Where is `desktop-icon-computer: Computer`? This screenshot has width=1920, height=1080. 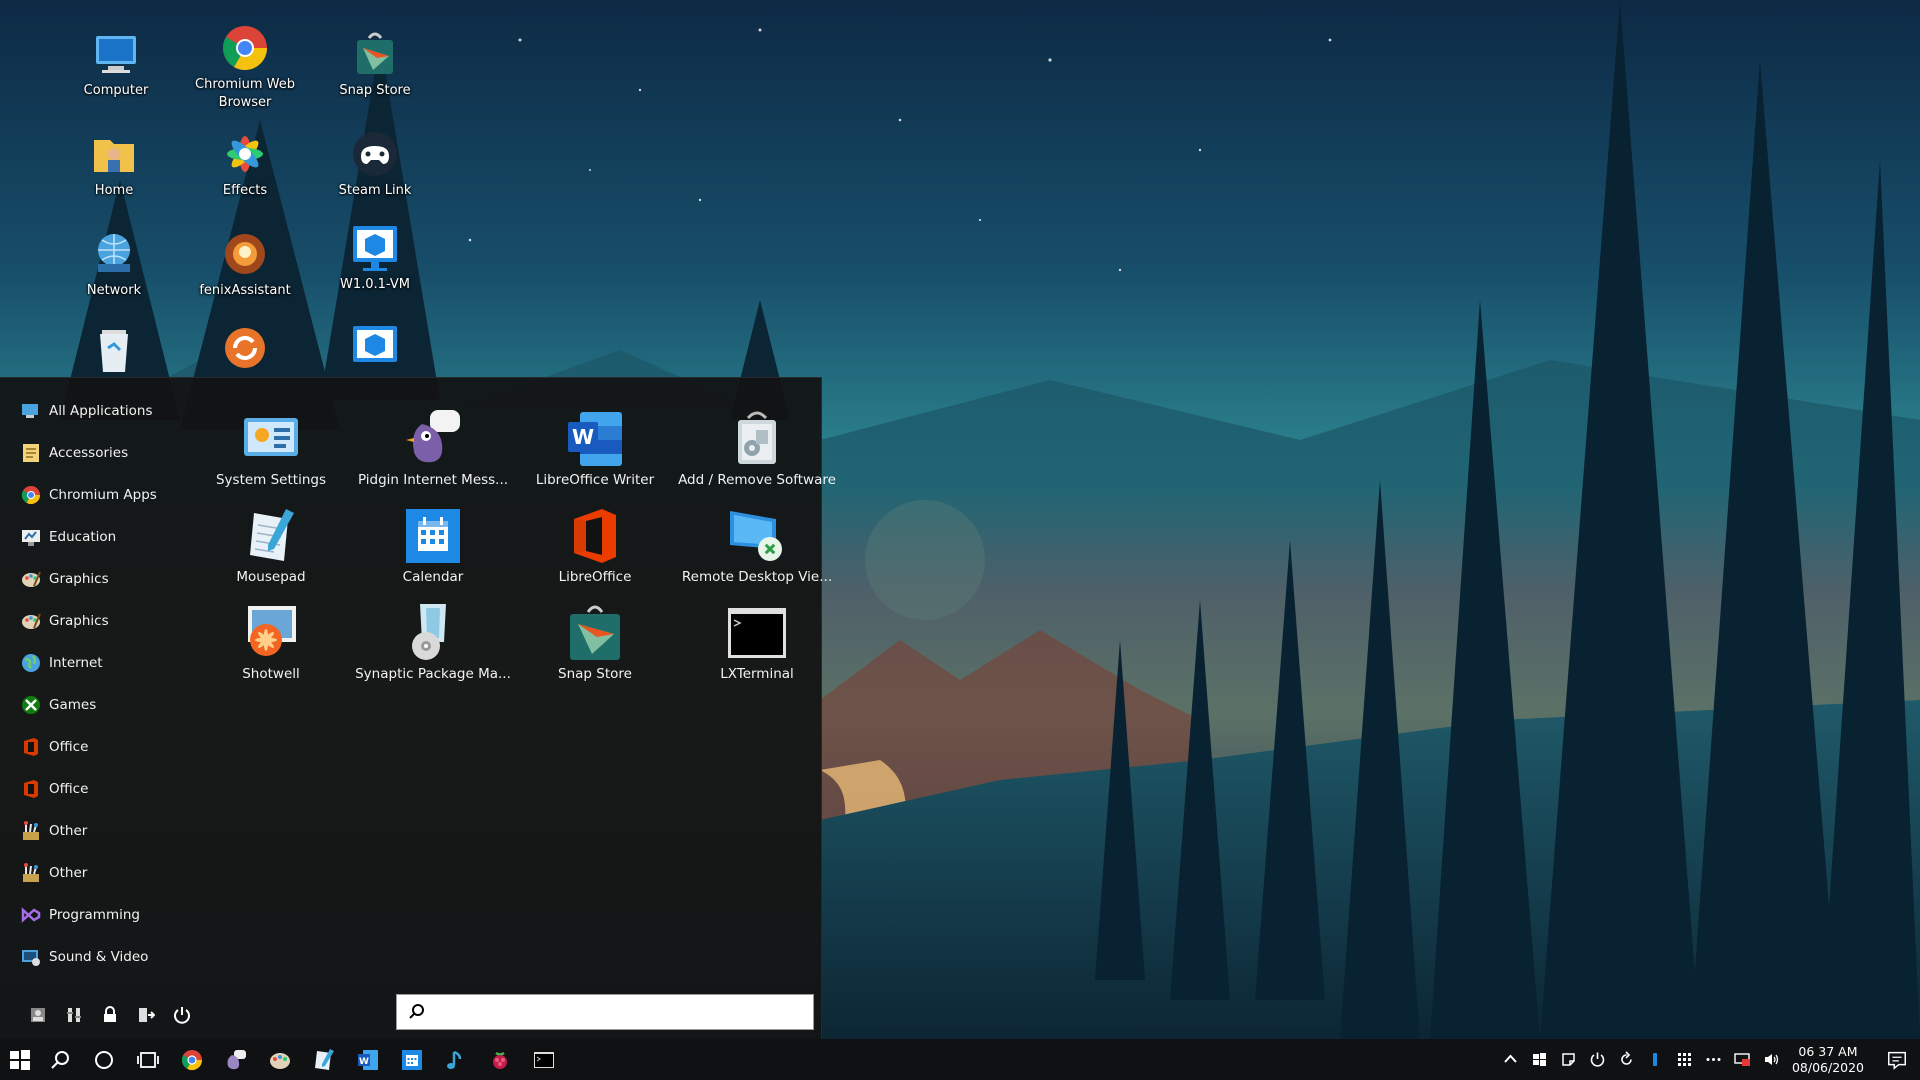 desktop-icon-computer: Computer is located at coordinates (116, 64).